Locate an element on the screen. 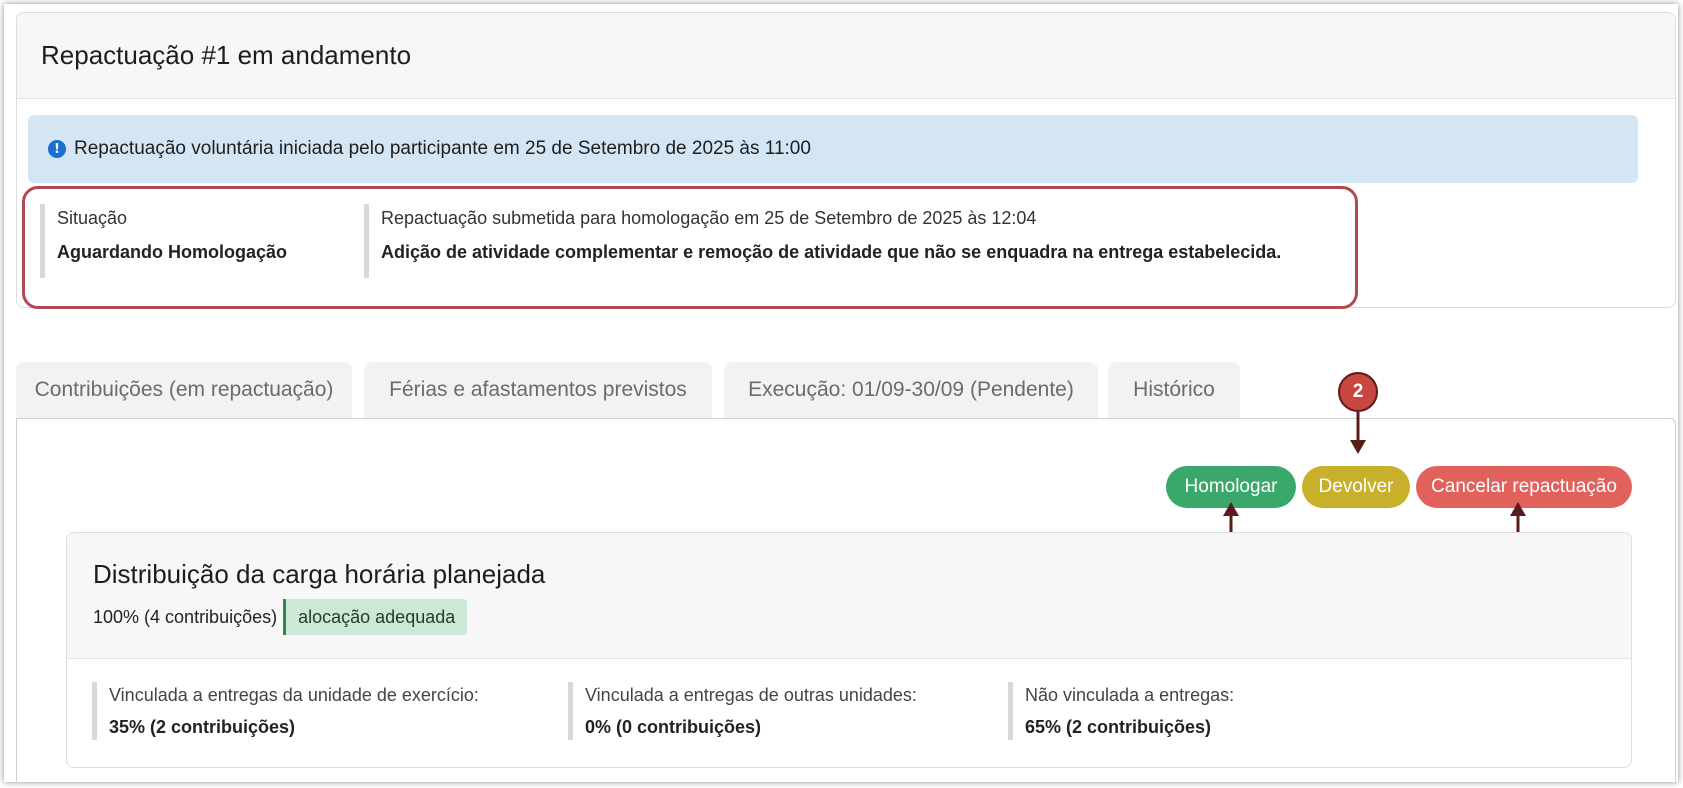 This screenshot has height=788, width=1683. allocation-badge: alocação adequada is located at coordinates (375, 617).